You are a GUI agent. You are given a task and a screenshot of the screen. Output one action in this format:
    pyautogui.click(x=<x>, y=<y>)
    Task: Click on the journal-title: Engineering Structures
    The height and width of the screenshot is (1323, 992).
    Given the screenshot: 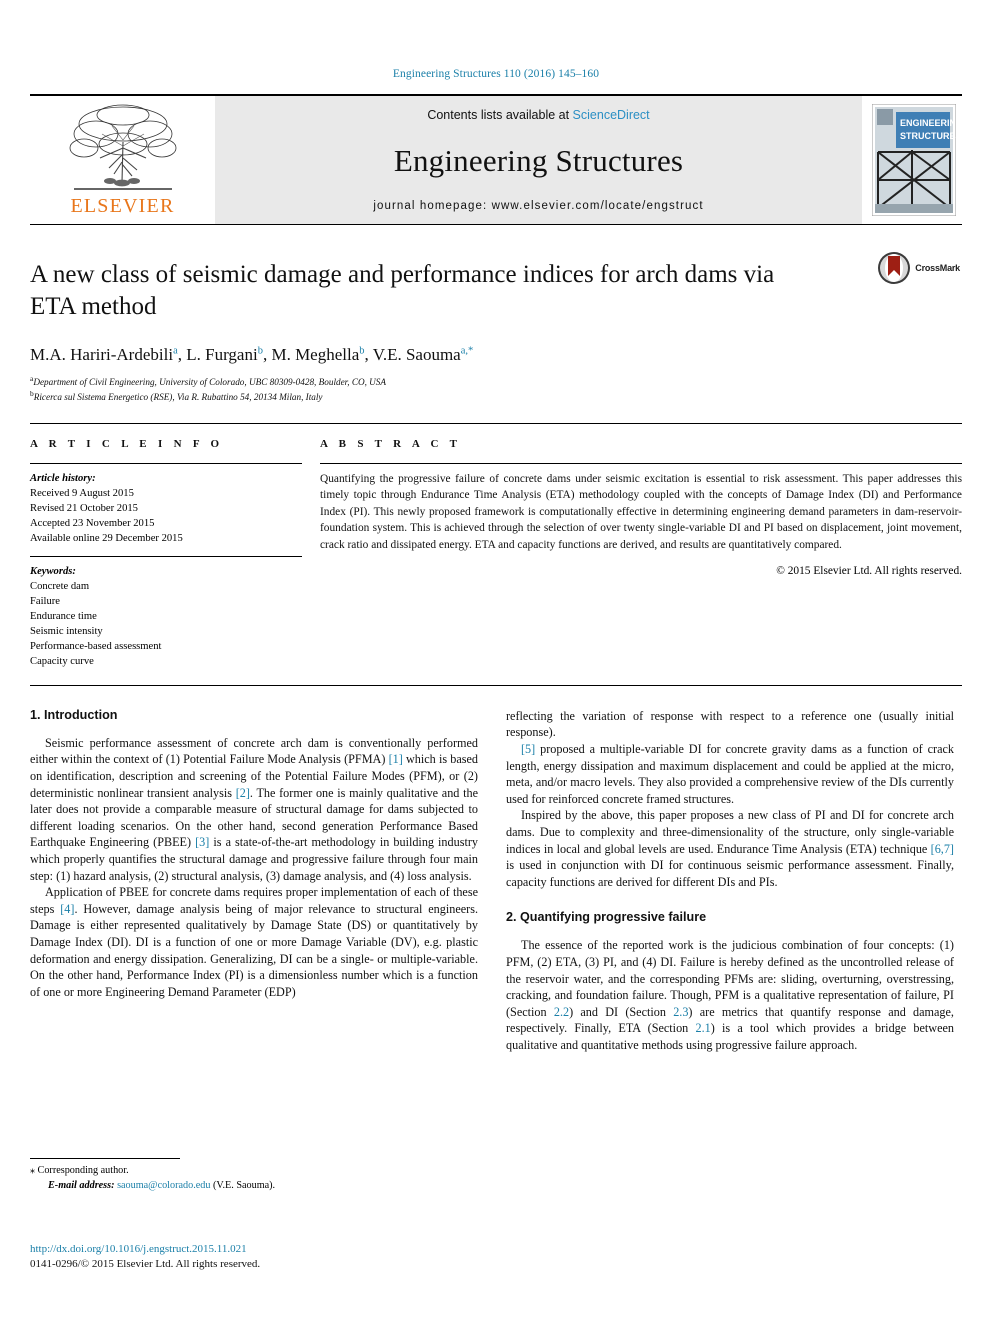 What is the action you would take?
    pyautogui.click(x=538, y=160)
    